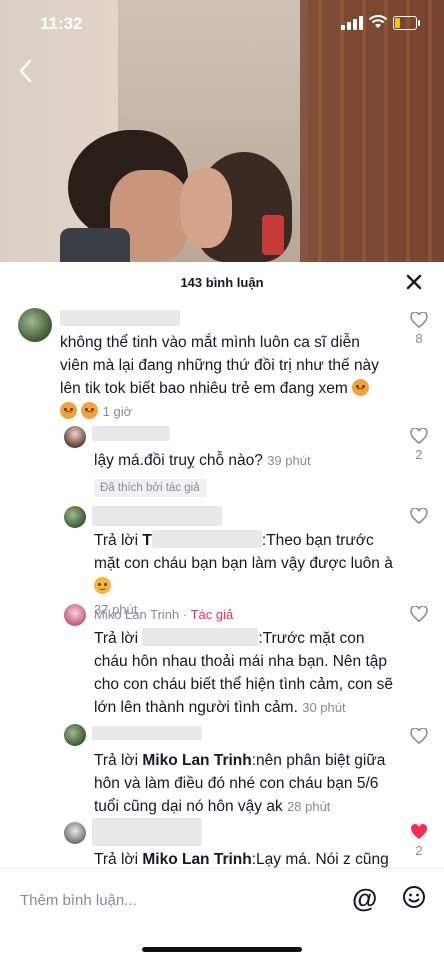 This screenshot has width=444, height=961. Describe the element at coordinates (320, 859) in the screenshot. I see `comment-body: :Lạy má. Nói z cũng` at that location.